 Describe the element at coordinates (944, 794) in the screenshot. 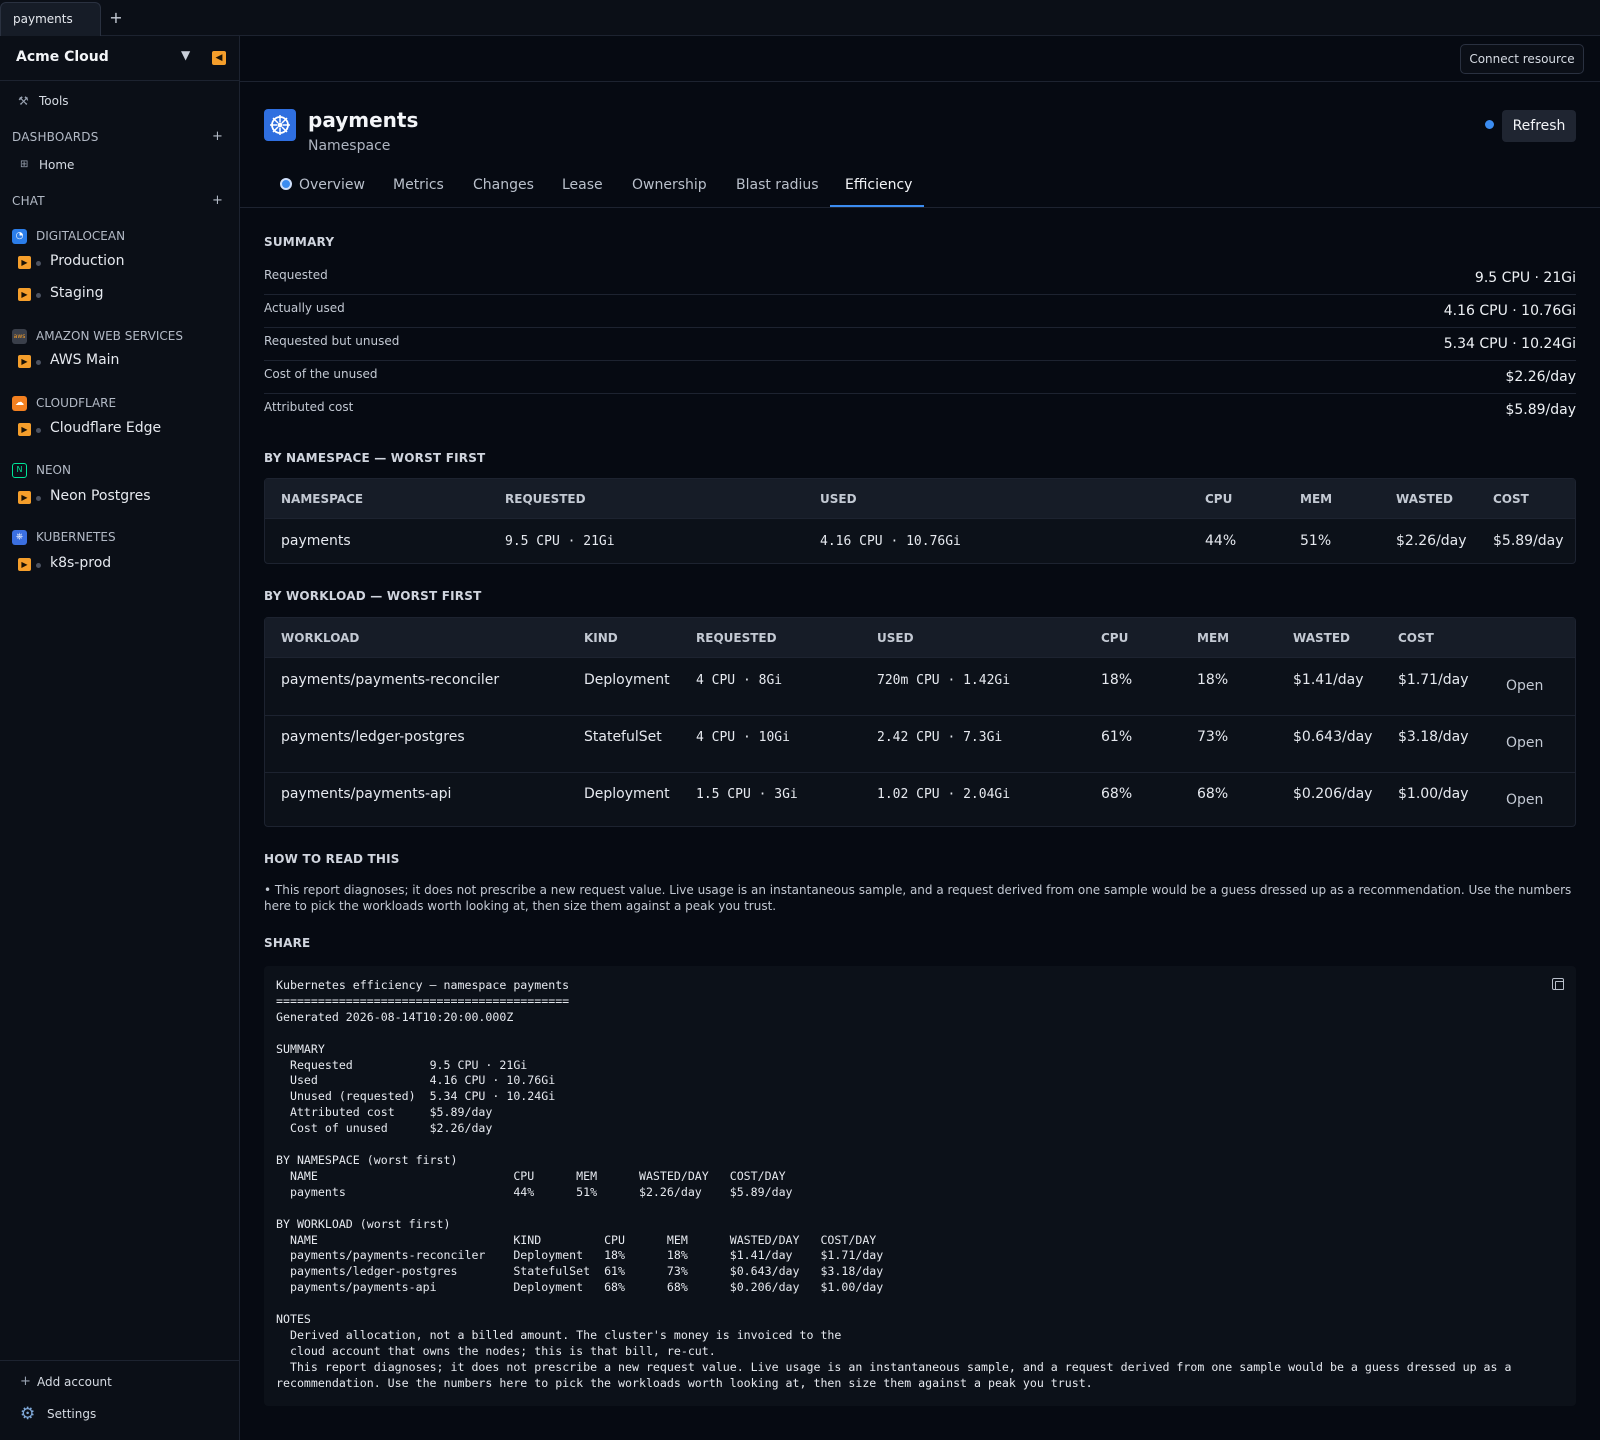

I see `used-cell: 1.02 CPU · 2.04Gi` at that location.